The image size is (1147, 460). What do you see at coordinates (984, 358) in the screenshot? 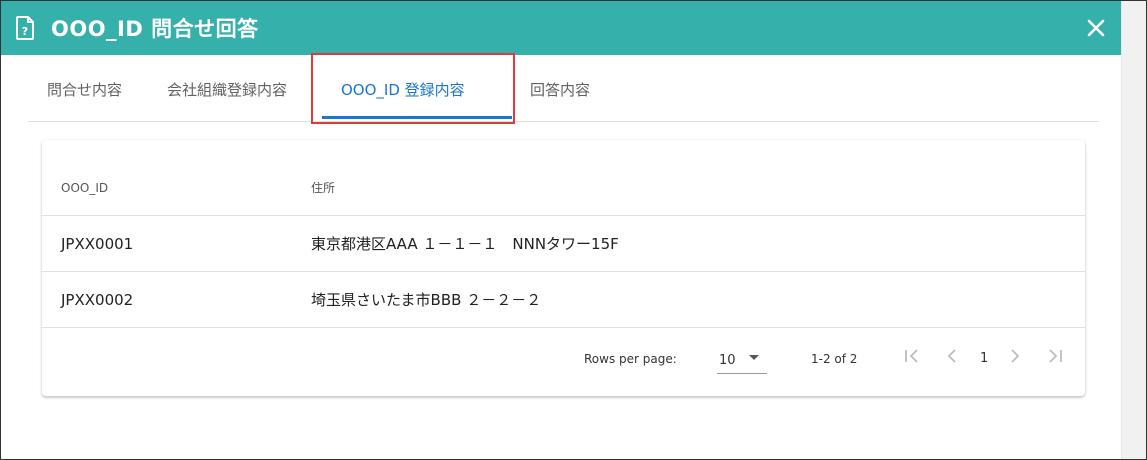
I see `current-page-number: 1` at bounding box center [984, 358].